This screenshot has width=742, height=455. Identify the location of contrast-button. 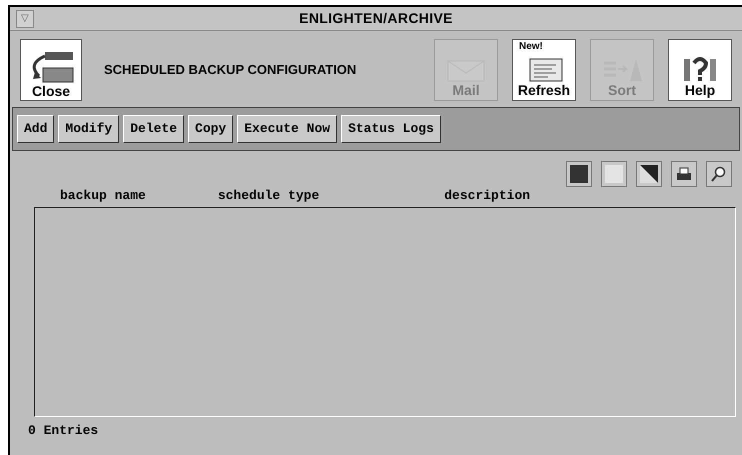
(649, 174).